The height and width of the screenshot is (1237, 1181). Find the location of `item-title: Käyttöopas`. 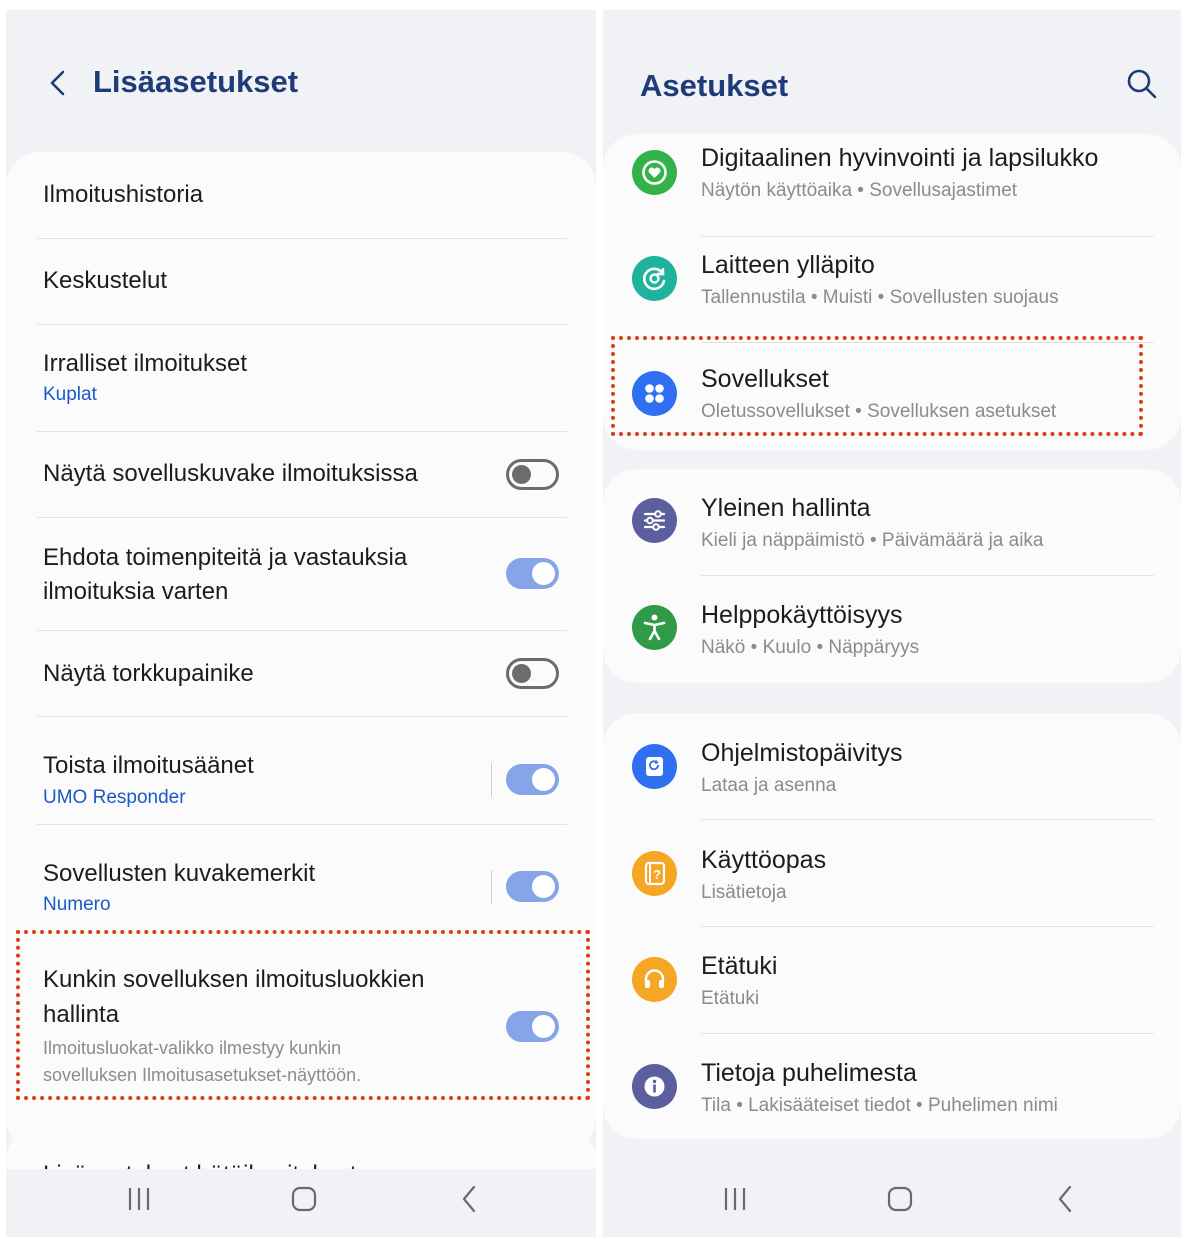

item-title: Käyttöopas is located at coordinates (764, 860).